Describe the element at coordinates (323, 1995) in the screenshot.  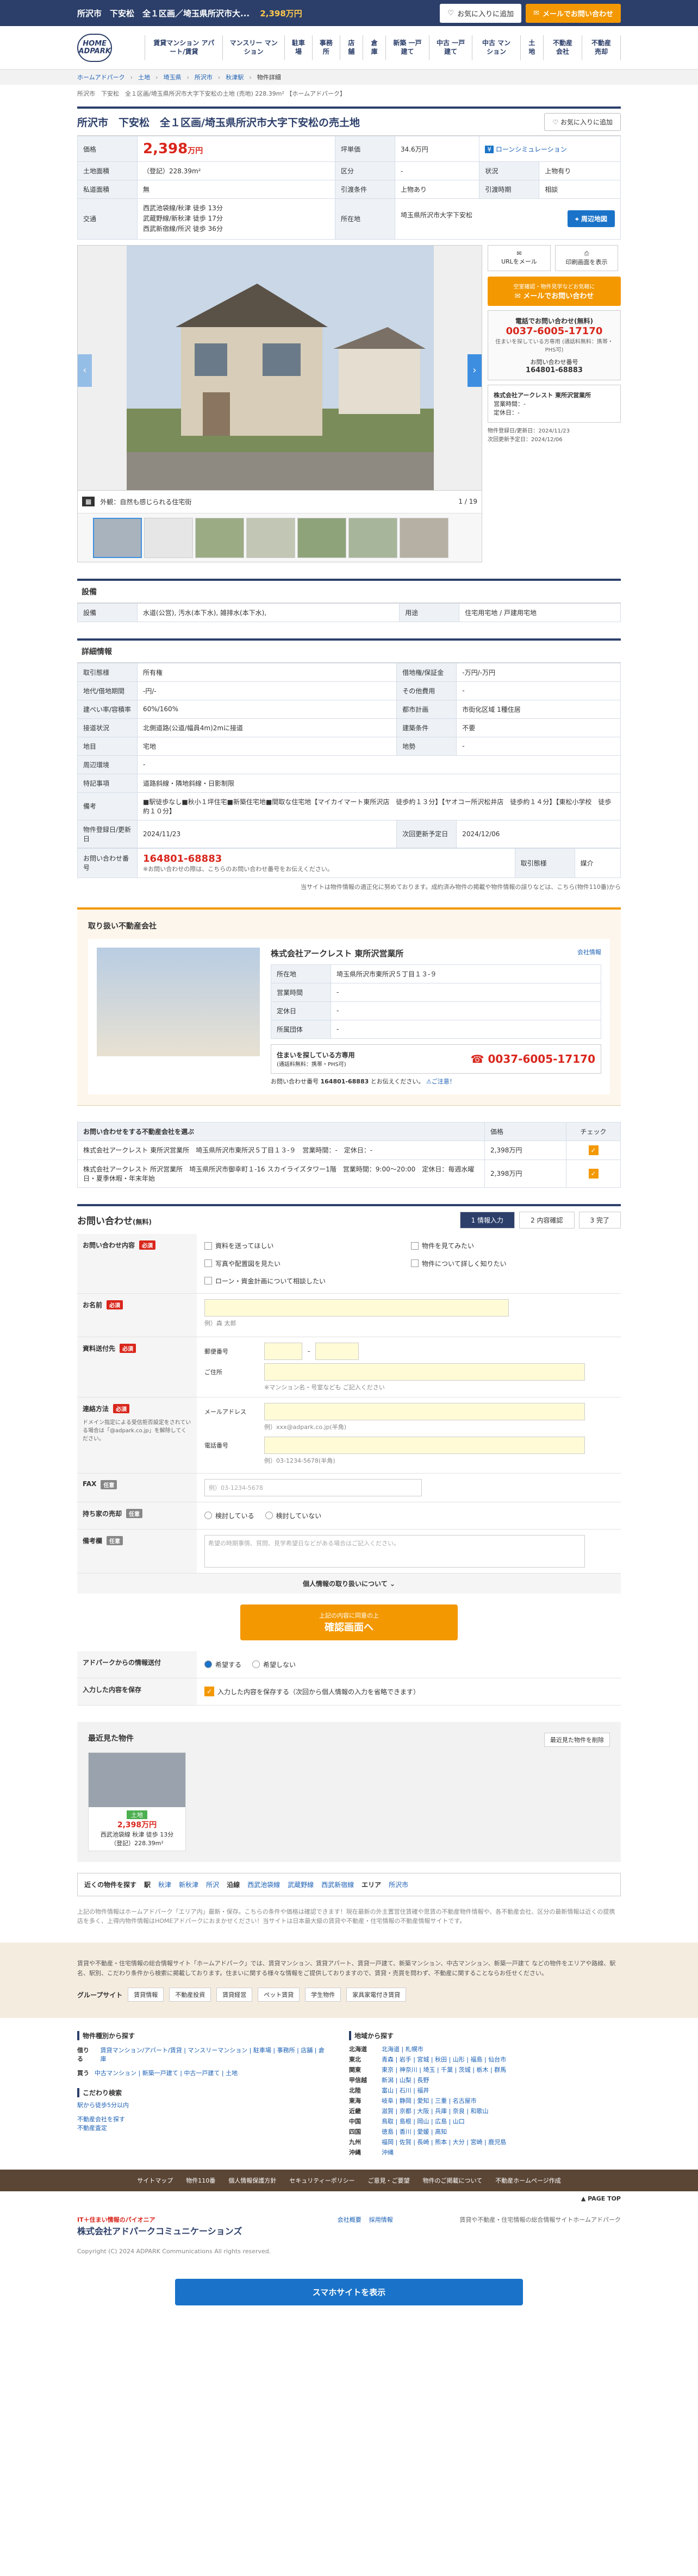
I see `group-link: 学生物件` at that location.